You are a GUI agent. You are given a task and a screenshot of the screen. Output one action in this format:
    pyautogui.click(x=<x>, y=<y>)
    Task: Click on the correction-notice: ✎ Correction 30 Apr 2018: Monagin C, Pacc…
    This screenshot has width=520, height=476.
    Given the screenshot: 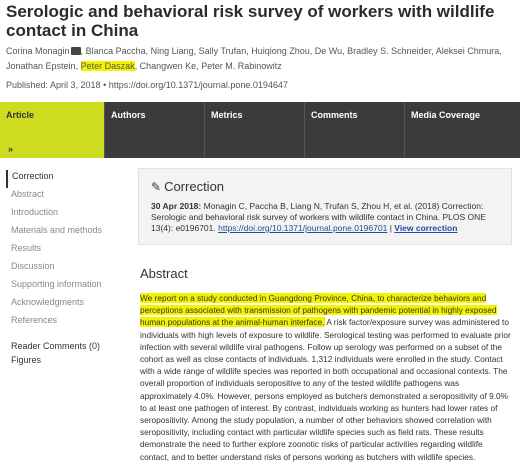 What is the action you would take?
    pyautogui.click(x=325, y=206)
    